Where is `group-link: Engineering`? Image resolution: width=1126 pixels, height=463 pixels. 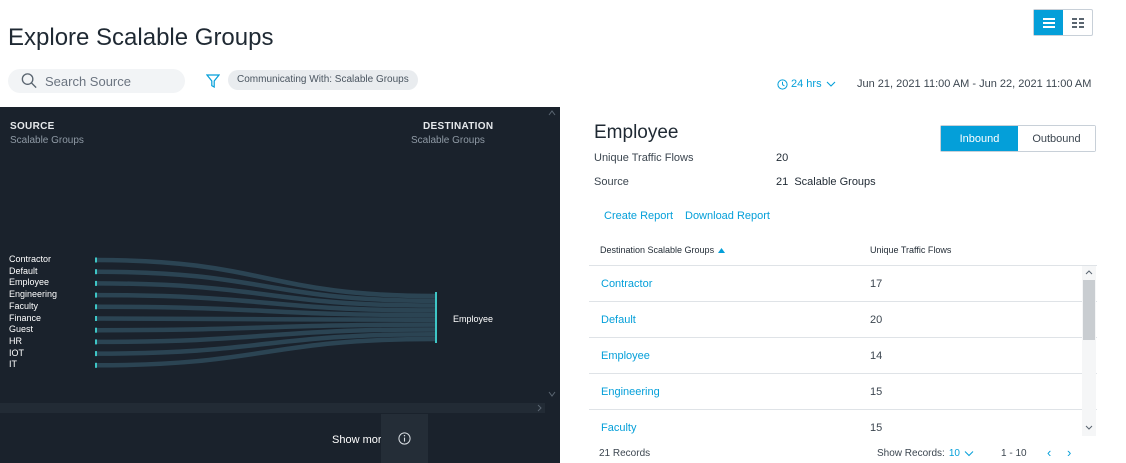 group-link: Engineering is located at coordinates (630, 392).